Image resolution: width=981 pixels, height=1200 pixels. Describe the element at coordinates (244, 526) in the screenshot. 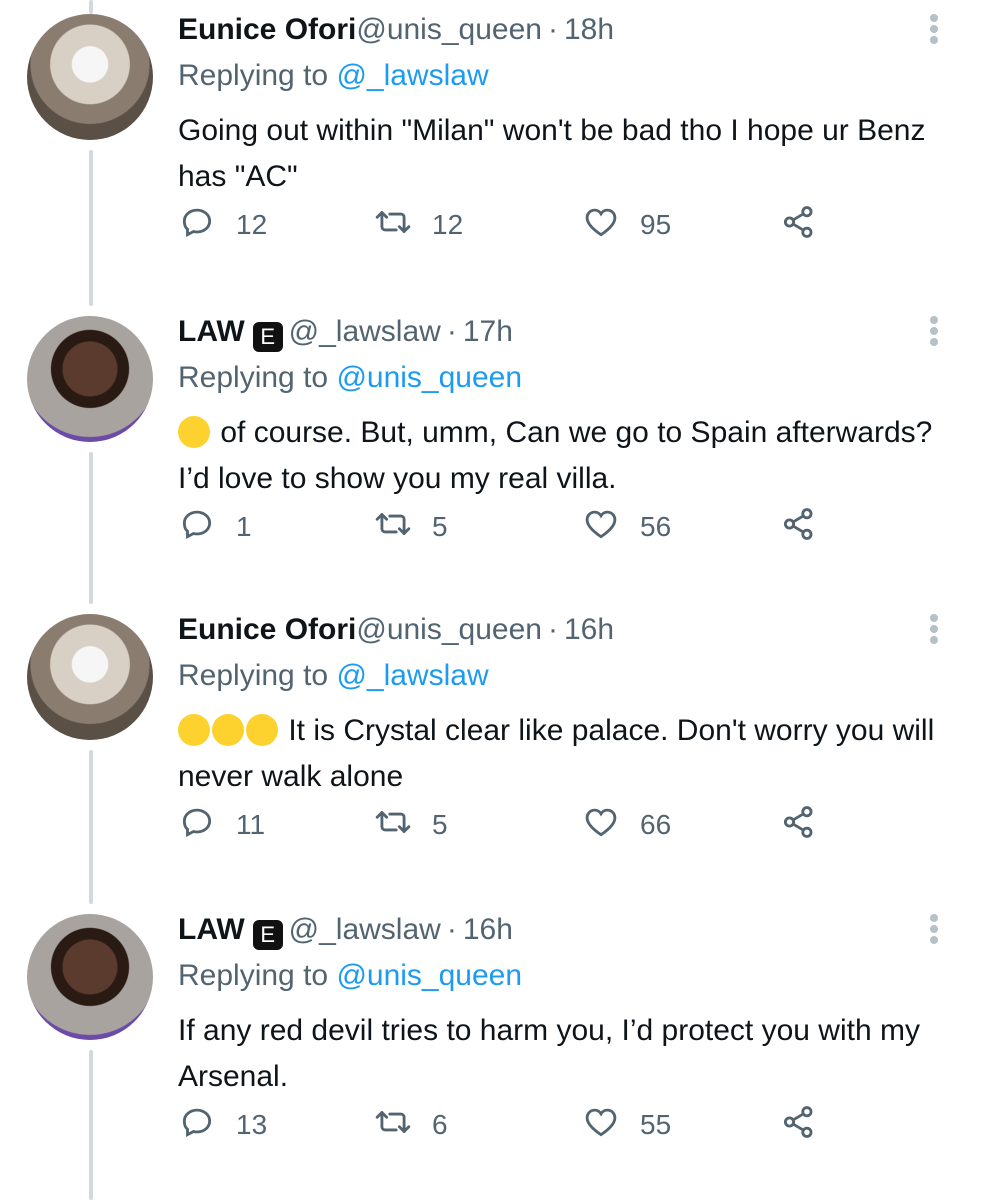

I see `reply-count: 1` at that location.